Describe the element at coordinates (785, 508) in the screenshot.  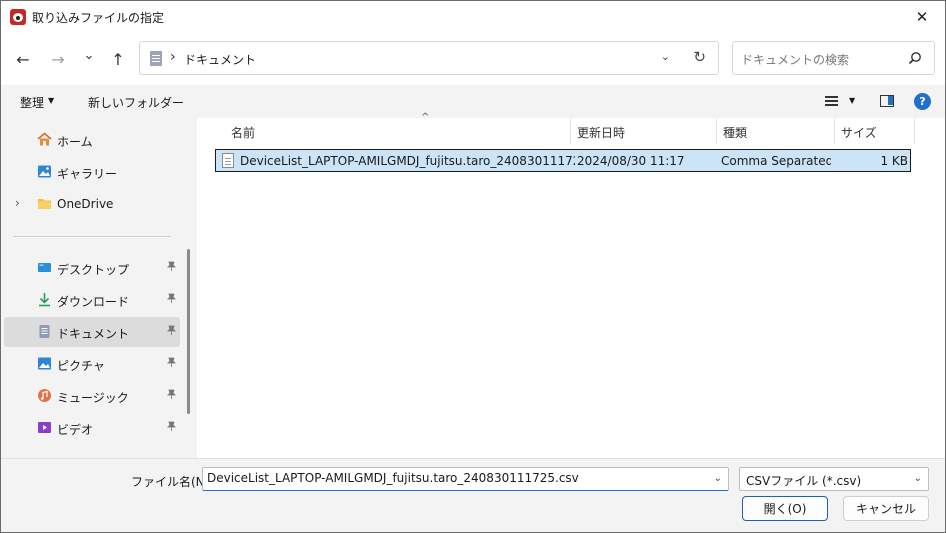
I see `open-button: 開く(O)` at that location.